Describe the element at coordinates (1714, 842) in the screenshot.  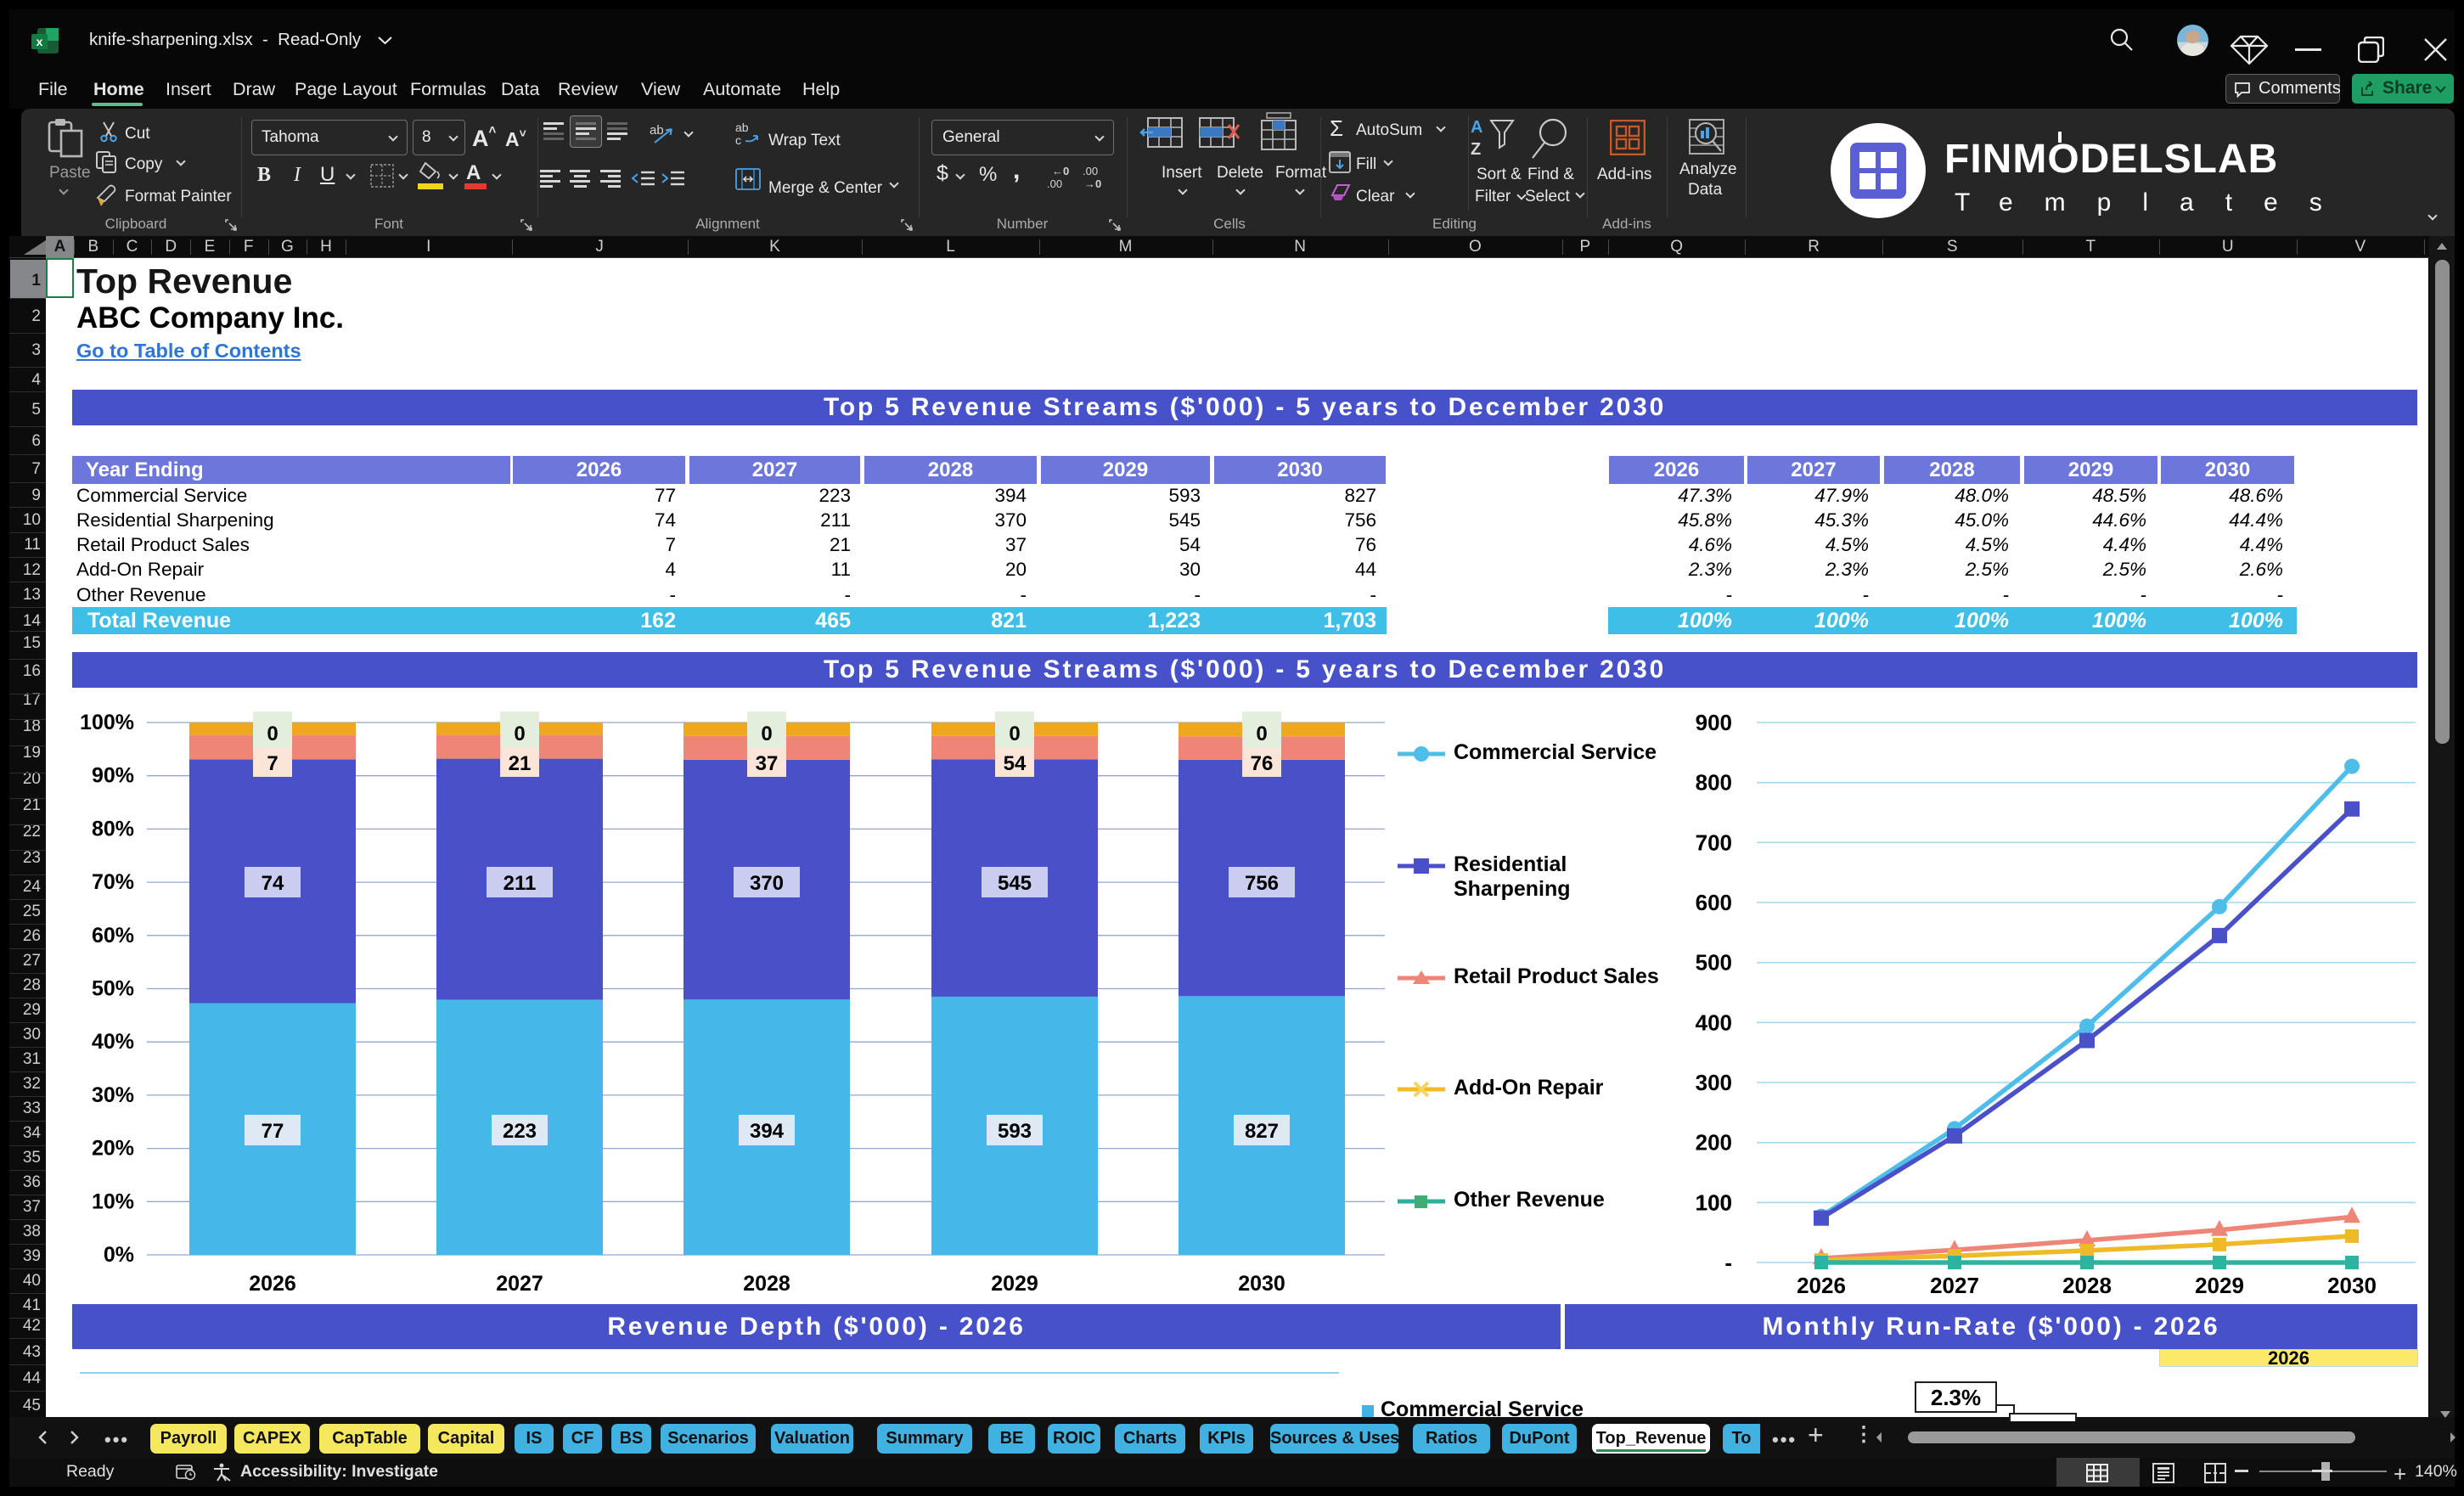
I see `svg-text: 700` at that location.